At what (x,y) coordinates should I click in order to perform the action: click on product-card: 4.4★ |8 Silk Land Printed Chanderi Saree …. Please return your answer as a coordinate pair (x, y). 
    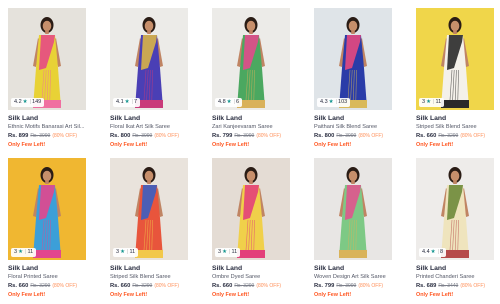
    Looking at the image, I should click on (455, 228).